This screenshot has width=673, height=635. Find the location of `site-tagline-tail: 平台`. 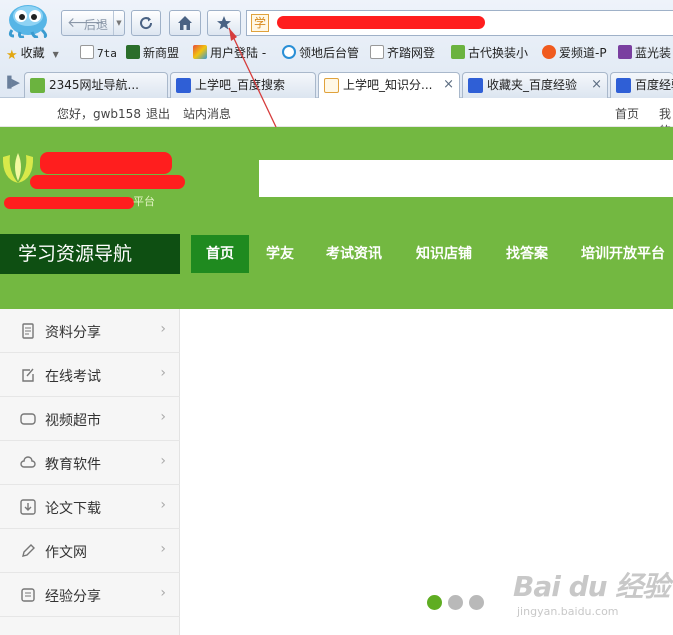

site-tagline-tail: 平台 is located at coordinates (144, 201).